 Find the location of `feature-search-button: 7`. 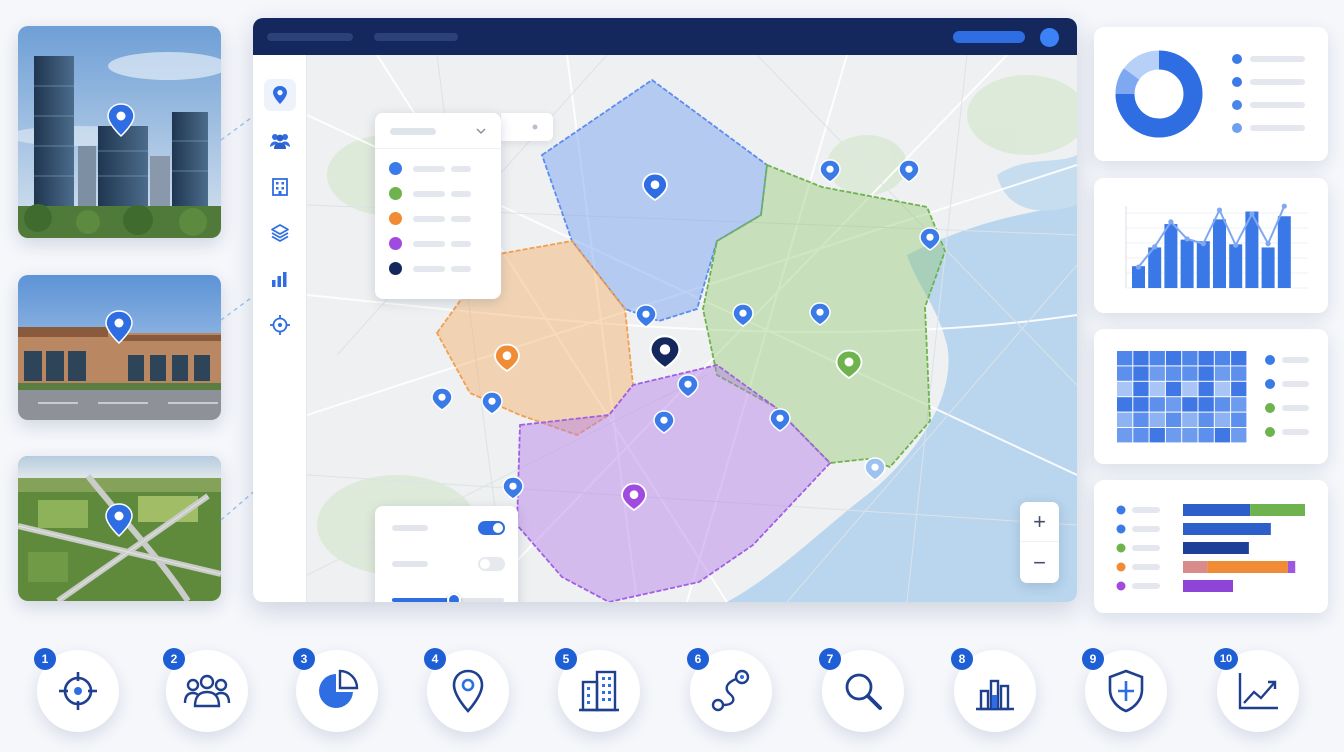

feature-search-button: 7 is located at coordinates (861, 690).